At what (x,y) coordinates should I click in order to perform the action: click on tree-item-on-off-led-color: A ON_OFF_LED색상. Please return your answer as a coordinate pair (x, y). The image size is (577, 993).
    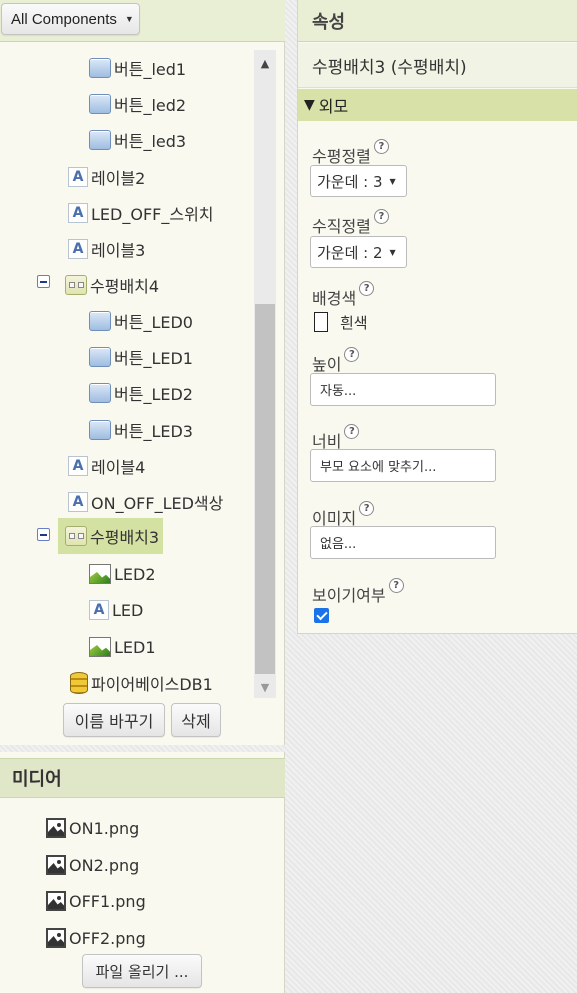
    Looking at the image, I should click on (145, 502).